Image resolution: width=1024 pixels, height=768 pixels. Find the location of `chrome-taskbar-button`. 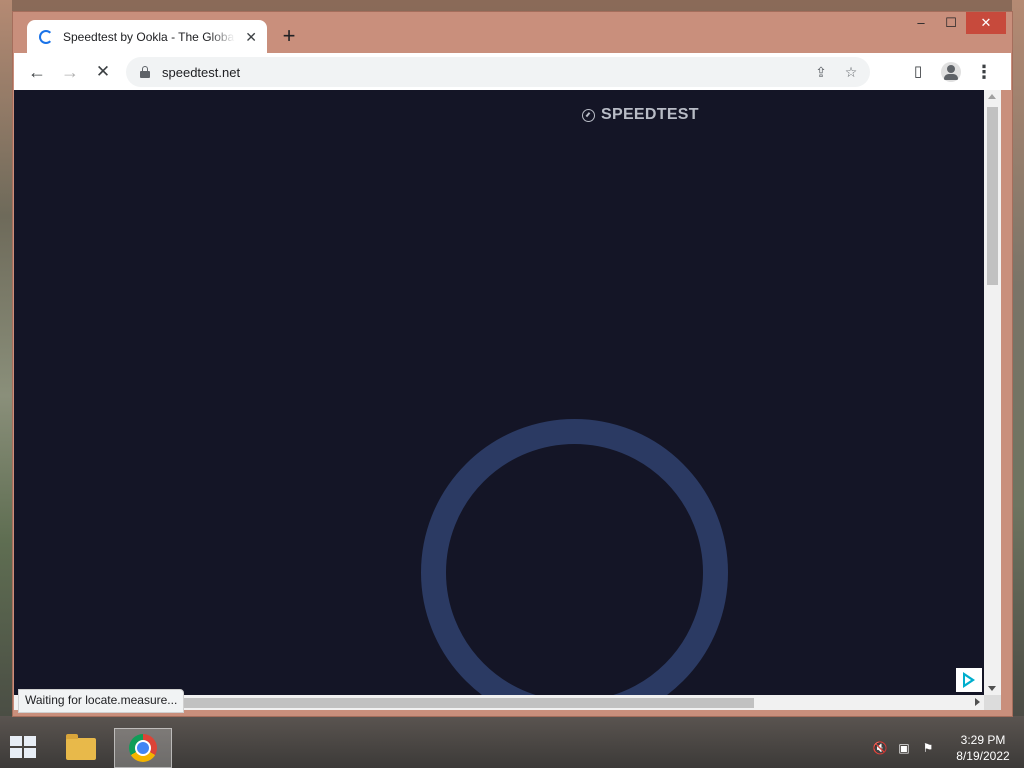

chrome-taskbar-button is located at coordinates (143, 748).